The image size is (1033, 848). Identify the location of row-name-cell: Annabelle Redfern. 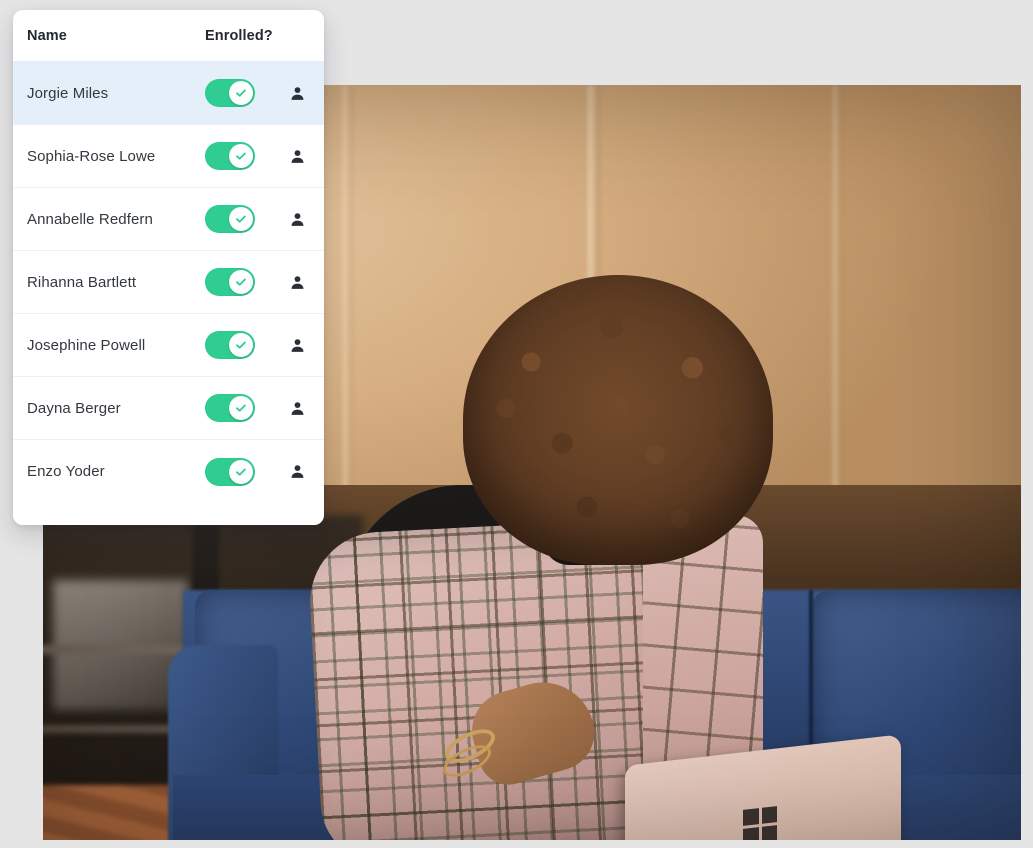
(90, 219).